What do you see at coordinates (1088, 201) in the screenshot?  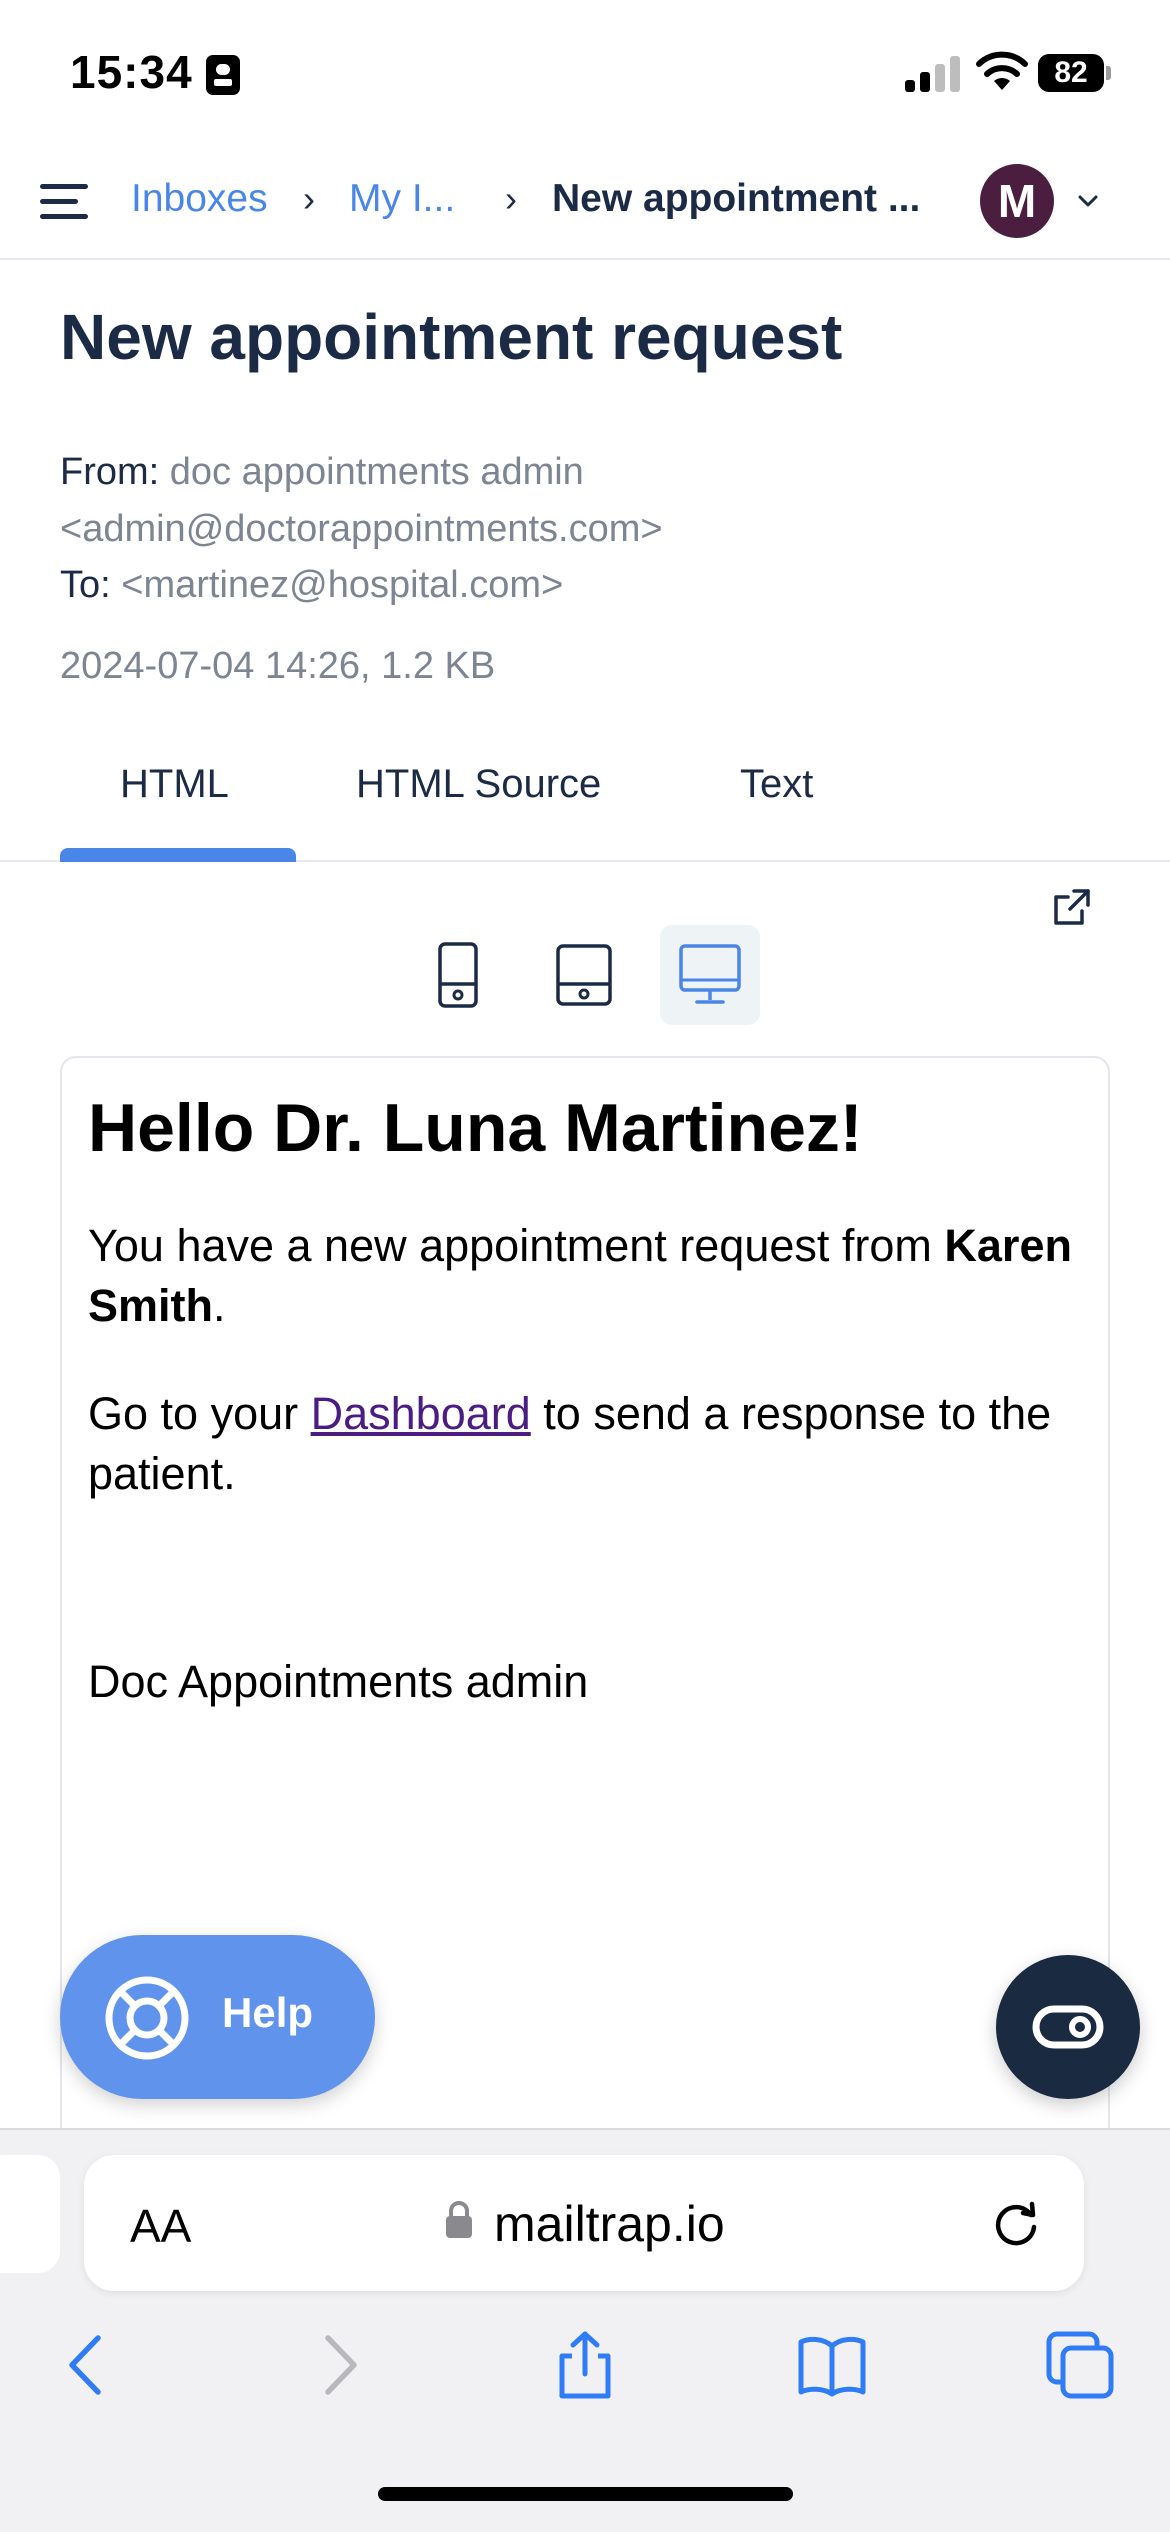 I see `chevron-down-icon` at bounding box center [1088, 201].